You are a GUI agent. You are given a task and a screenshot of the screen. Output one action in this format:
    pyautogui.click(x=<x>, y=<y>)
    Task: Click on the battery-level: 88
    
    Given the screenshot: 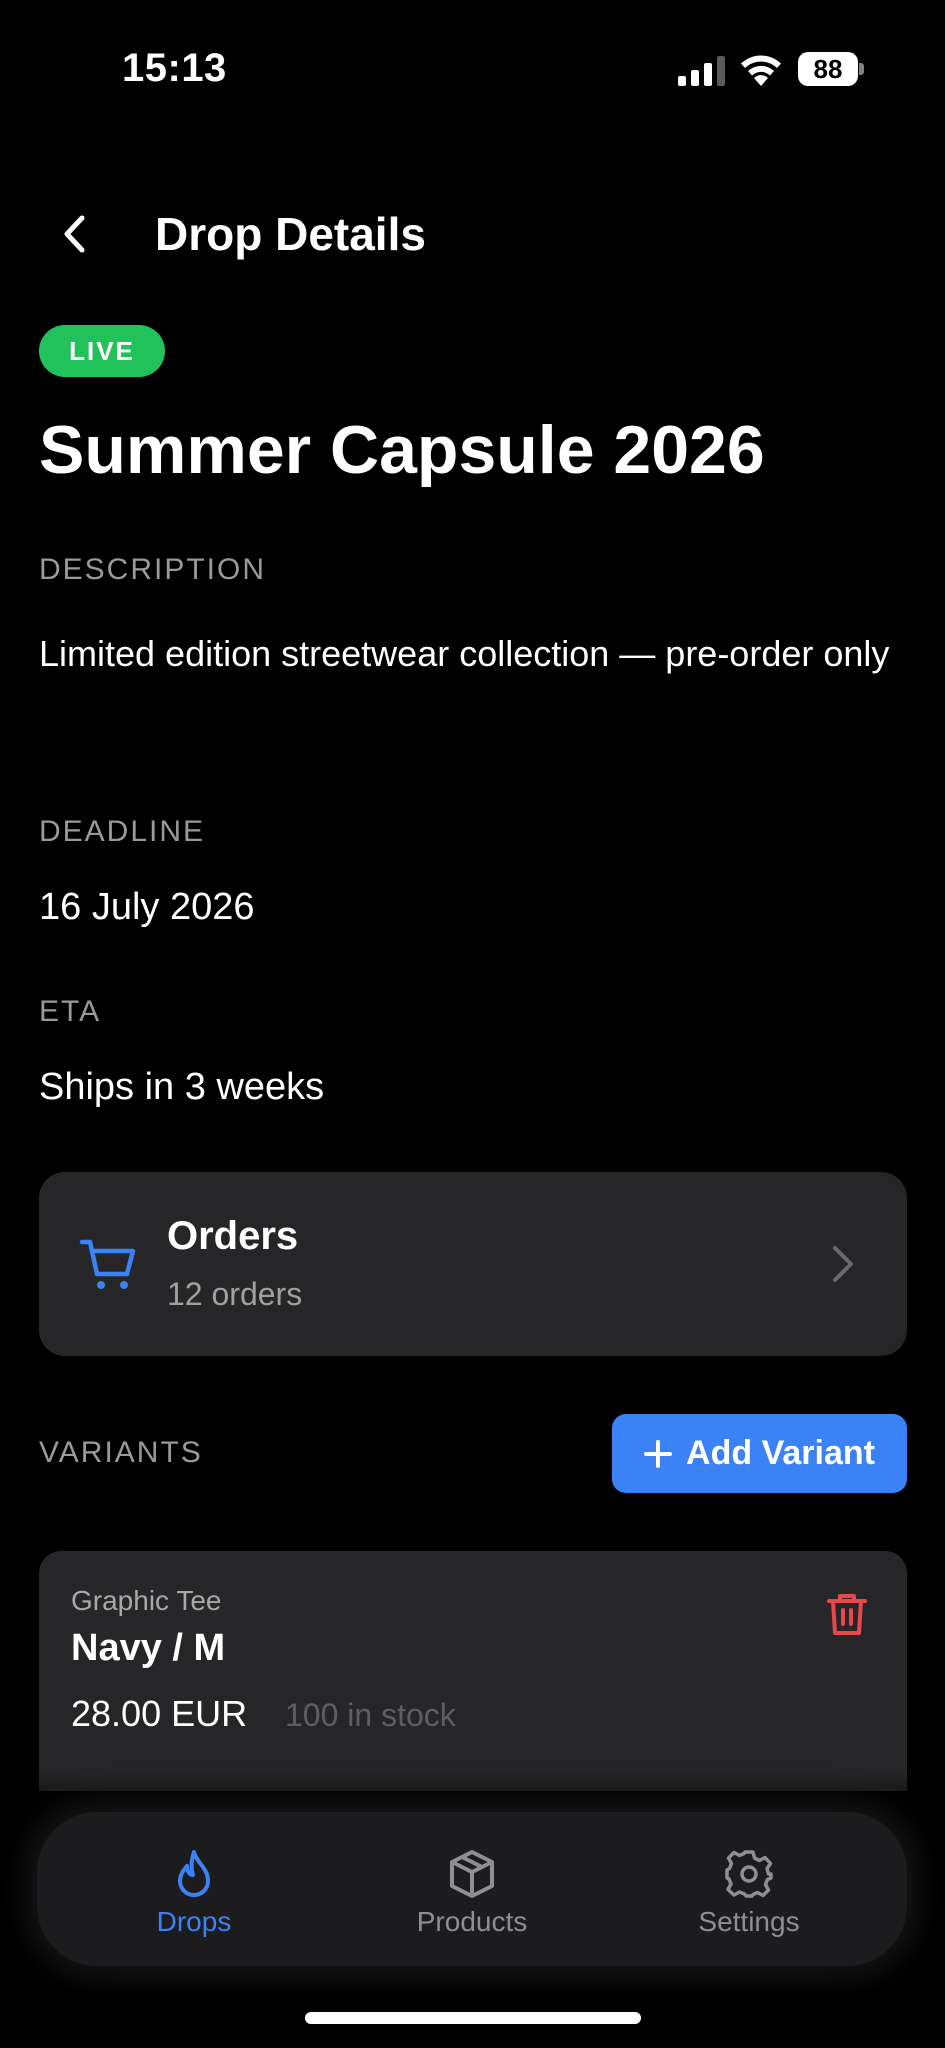 What is the action you would take?
    pyautogui.click(x=828, y=69)
    